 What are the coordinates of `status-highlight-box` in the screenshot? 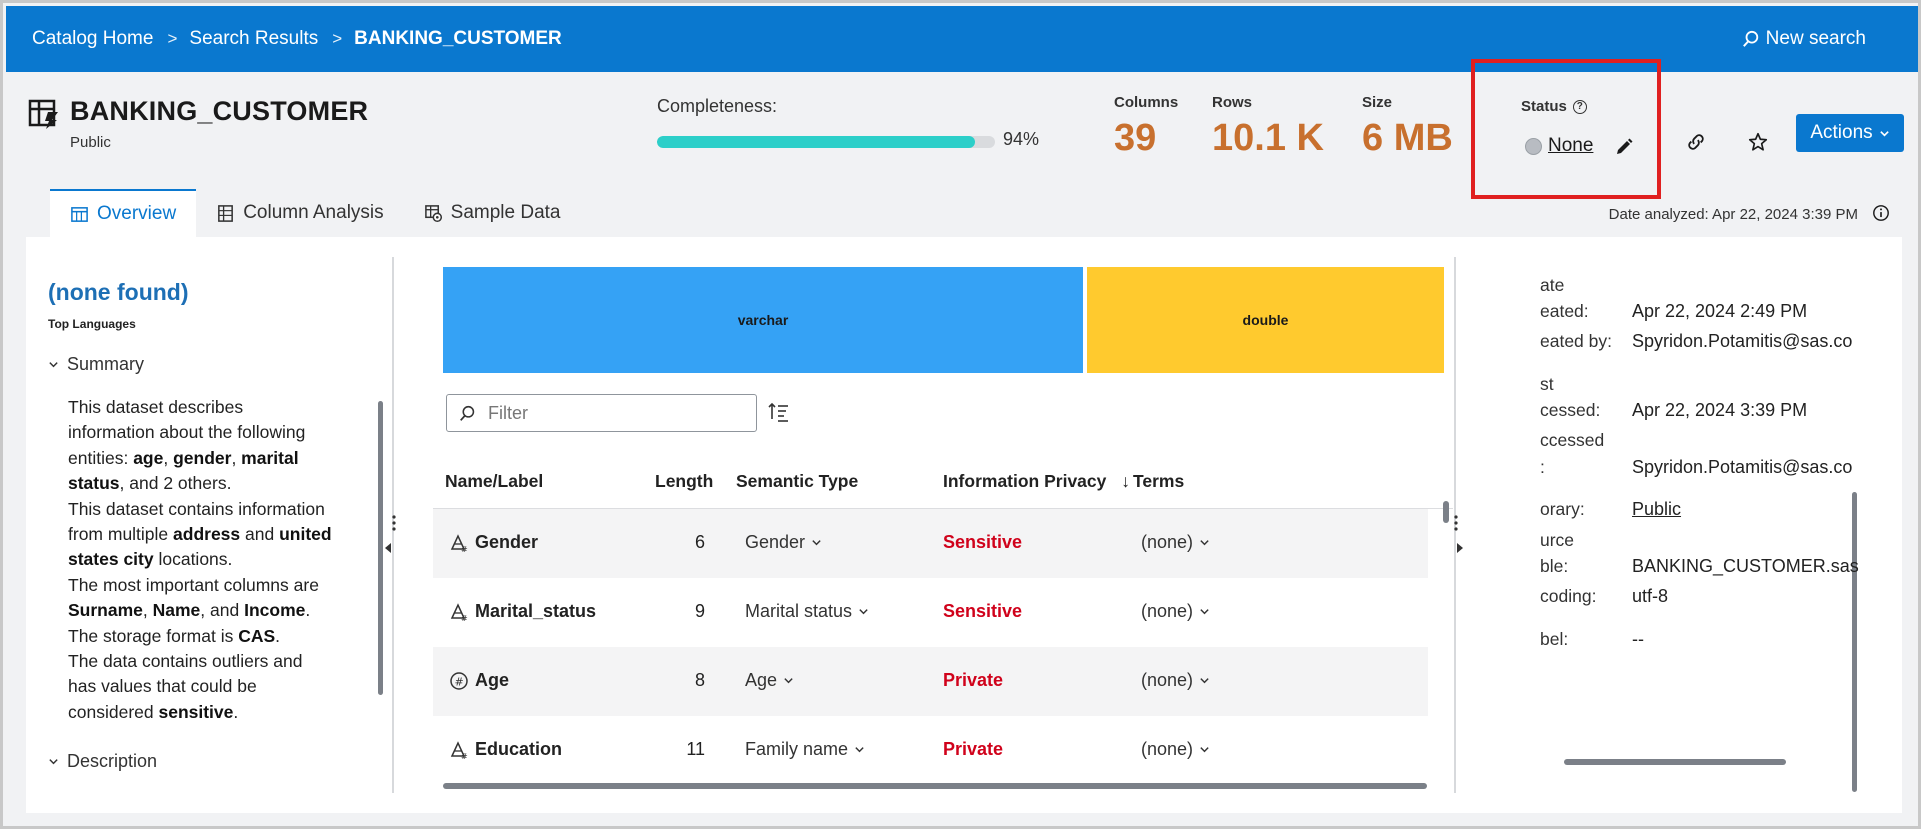 It's located at (1566, 129).